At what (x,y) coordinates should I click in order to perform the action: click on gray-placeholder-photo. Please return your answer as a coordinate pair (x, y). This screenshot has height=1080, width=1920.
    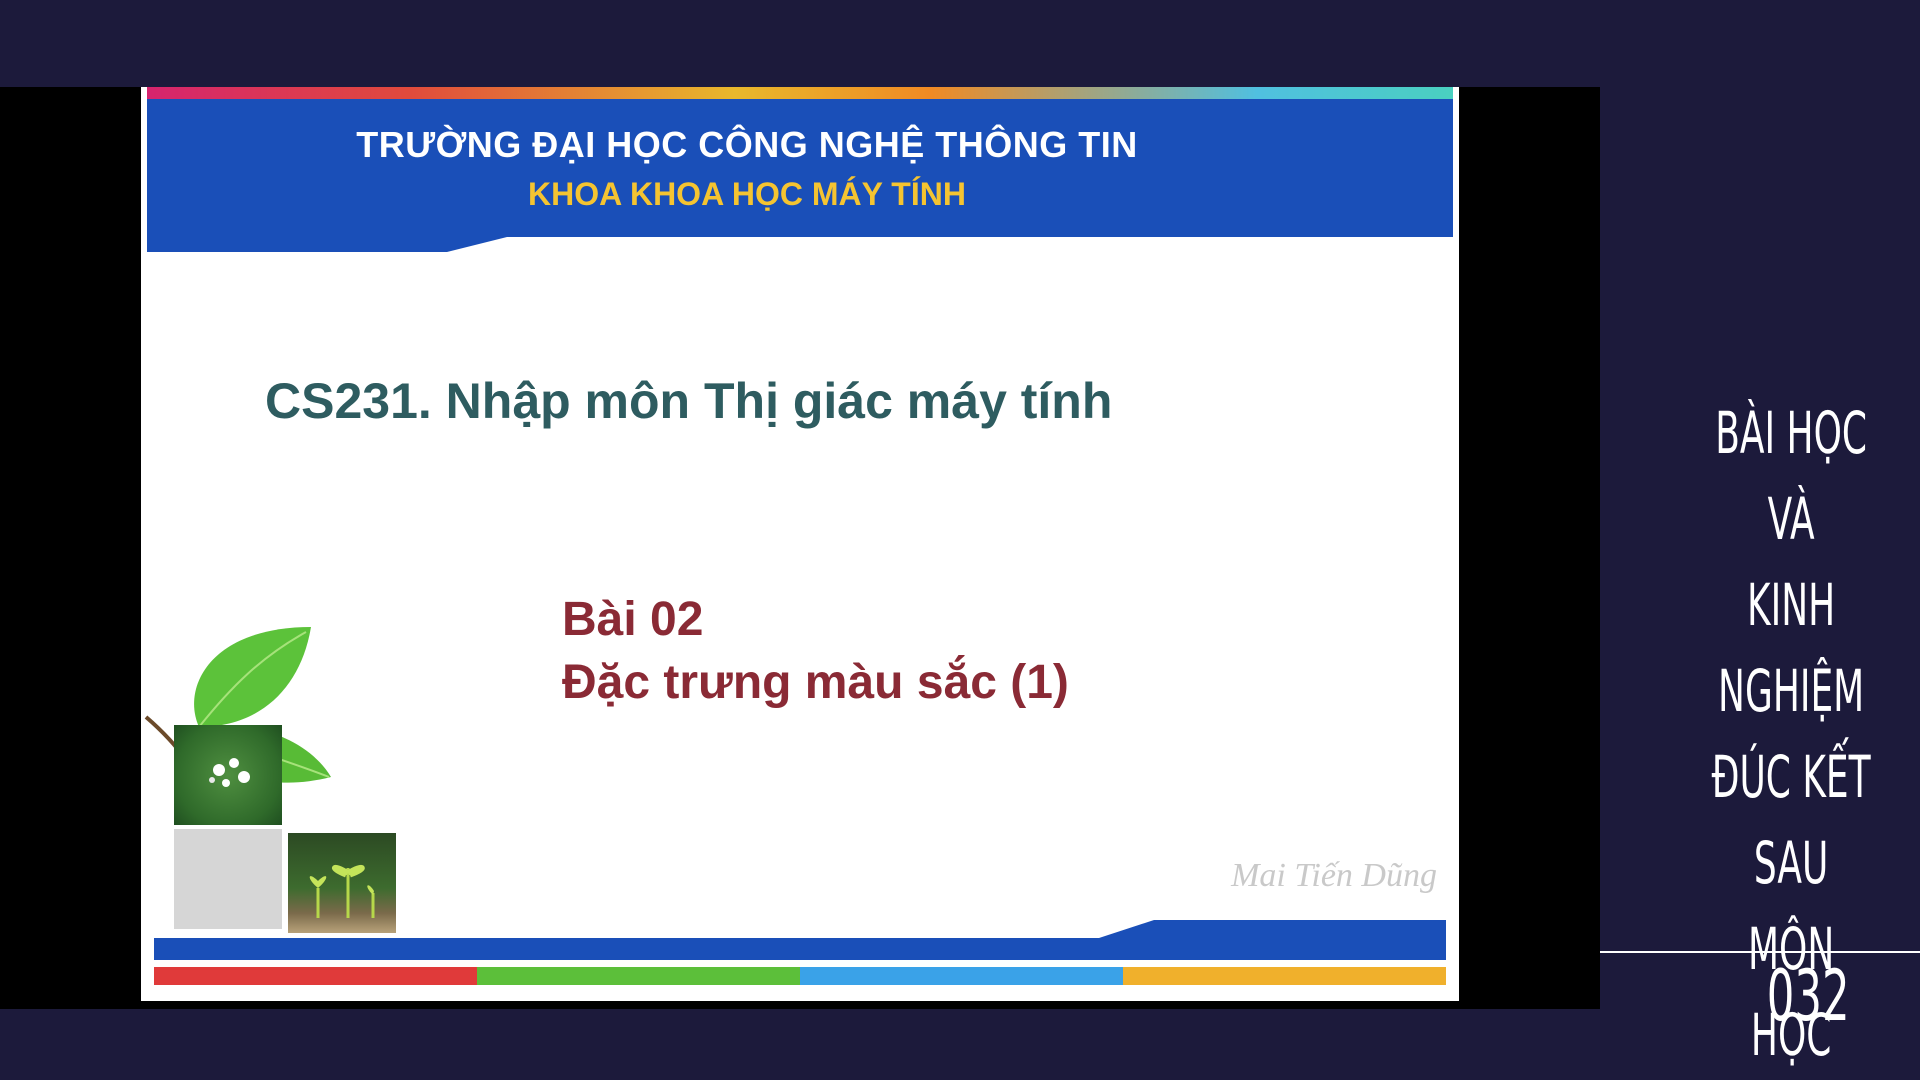
    Looking at the image, I should click on (228, 879).